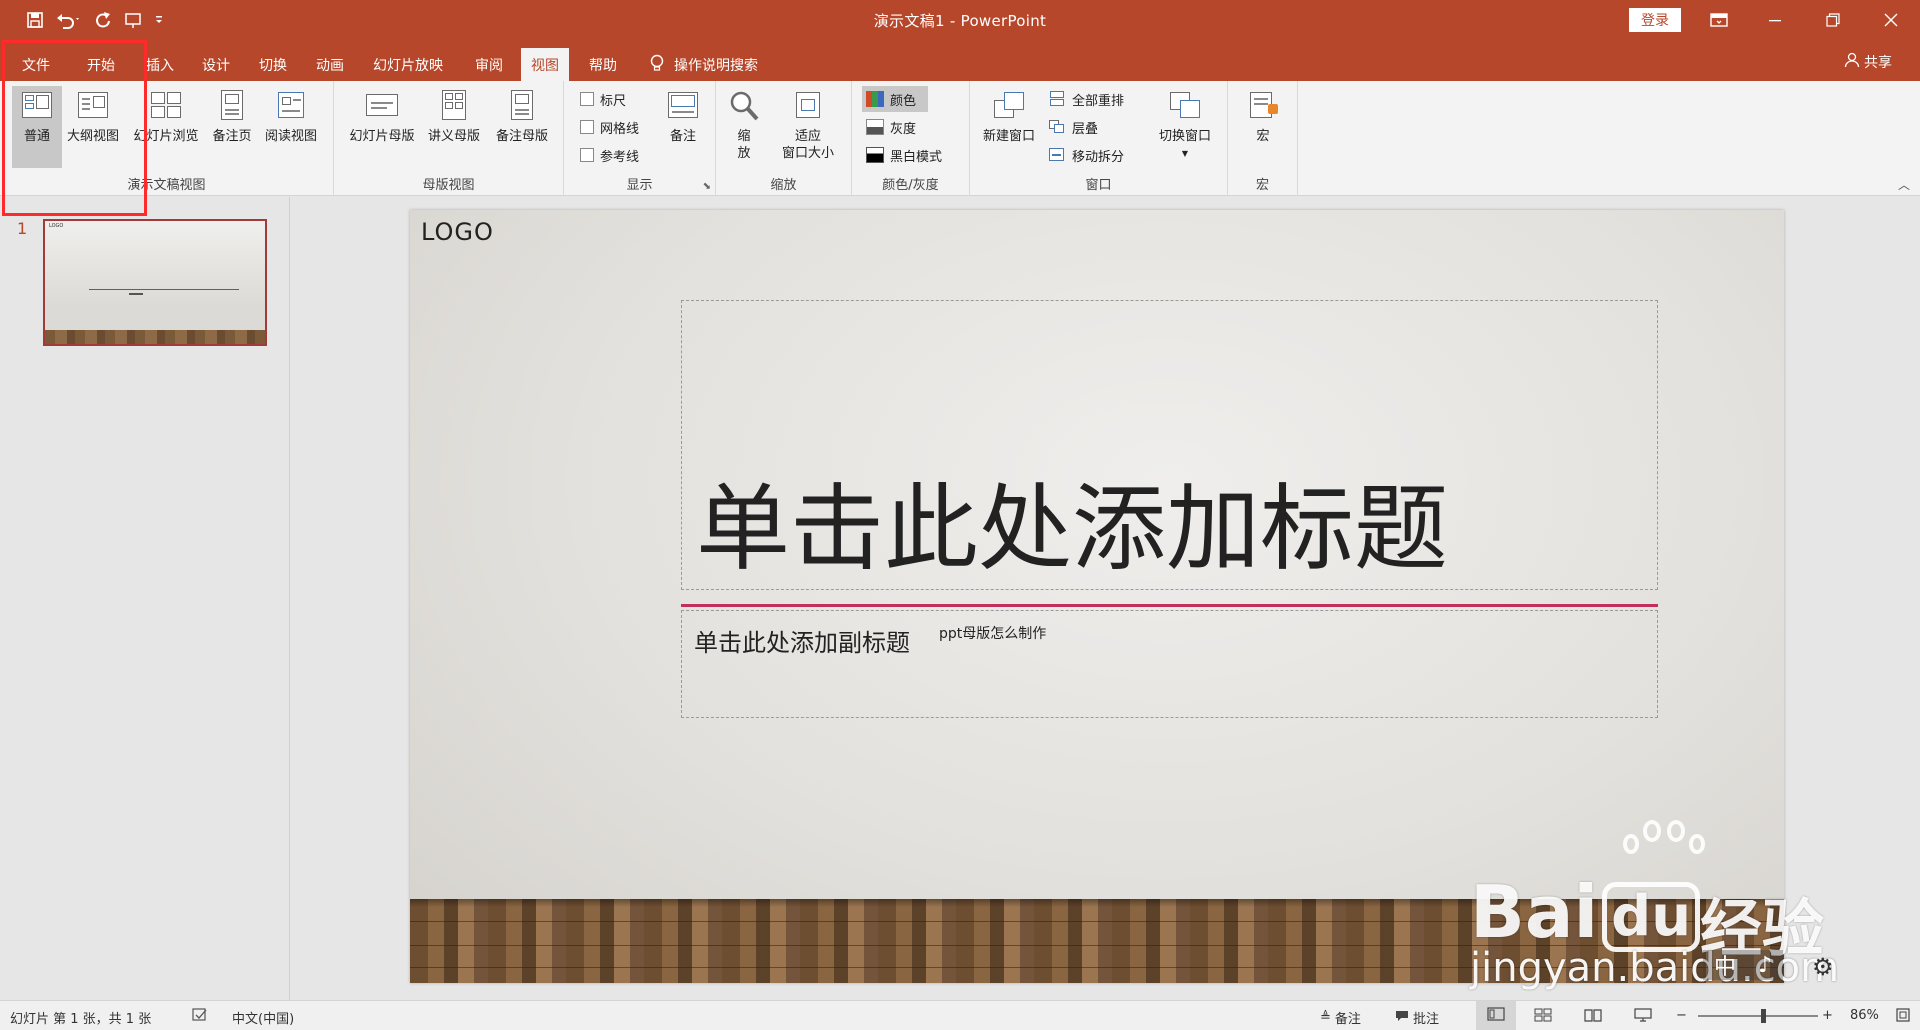 The width and height of the screenshot is (1920, 1030). Describe the element at coordinates (36, 136) in the screenshot. I see `normal-view-label: 普通` at that location.